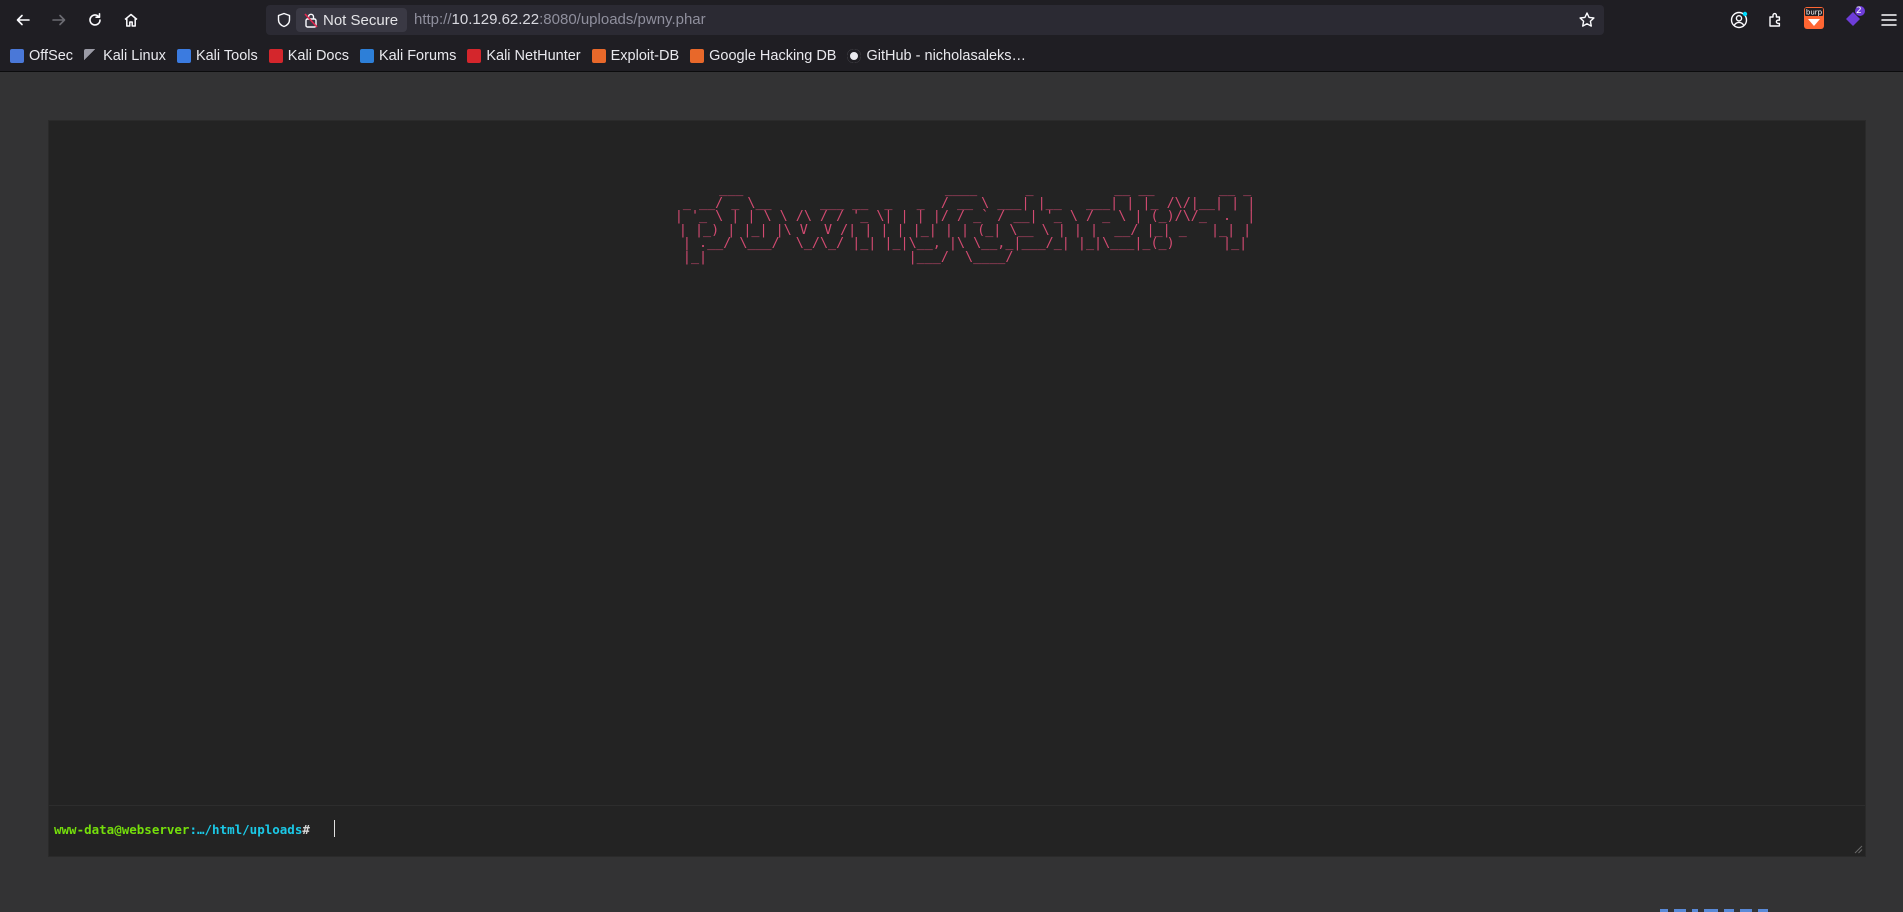  I want to click on bookmark-label: Kali Forums, so click(417, 56).